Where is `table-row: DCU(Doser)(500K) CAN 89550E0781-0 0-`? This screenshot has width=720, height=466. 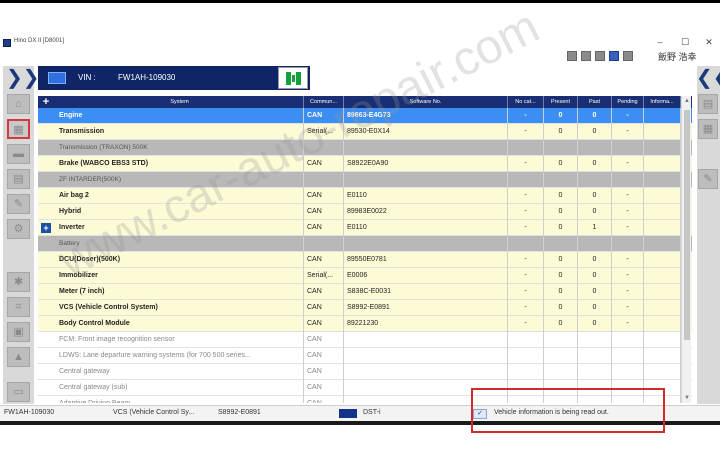 table-row: DCU(Doser)(500K) CAN 89550E0781-0 0- is located at coordinates (365, 260).